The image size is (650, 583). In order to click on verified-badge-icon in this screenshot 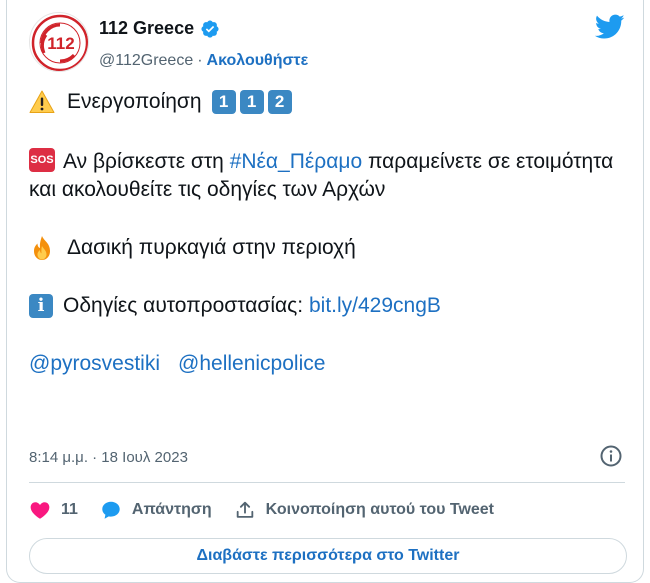, I will do `click(210, 28)`.